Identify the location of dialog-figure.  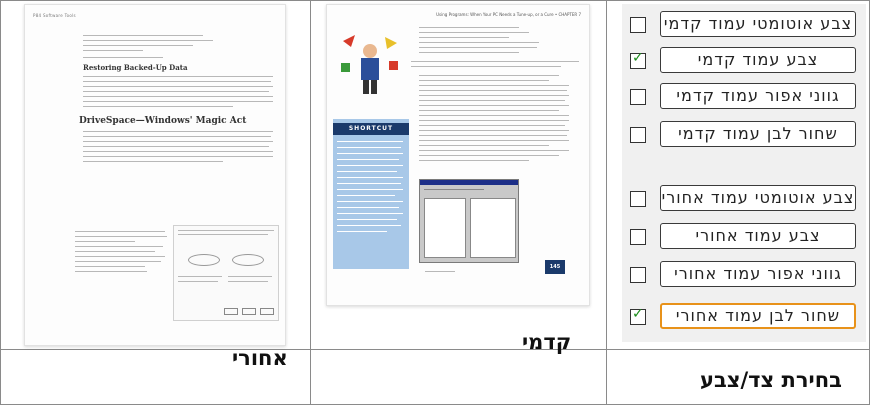
(226, 273).